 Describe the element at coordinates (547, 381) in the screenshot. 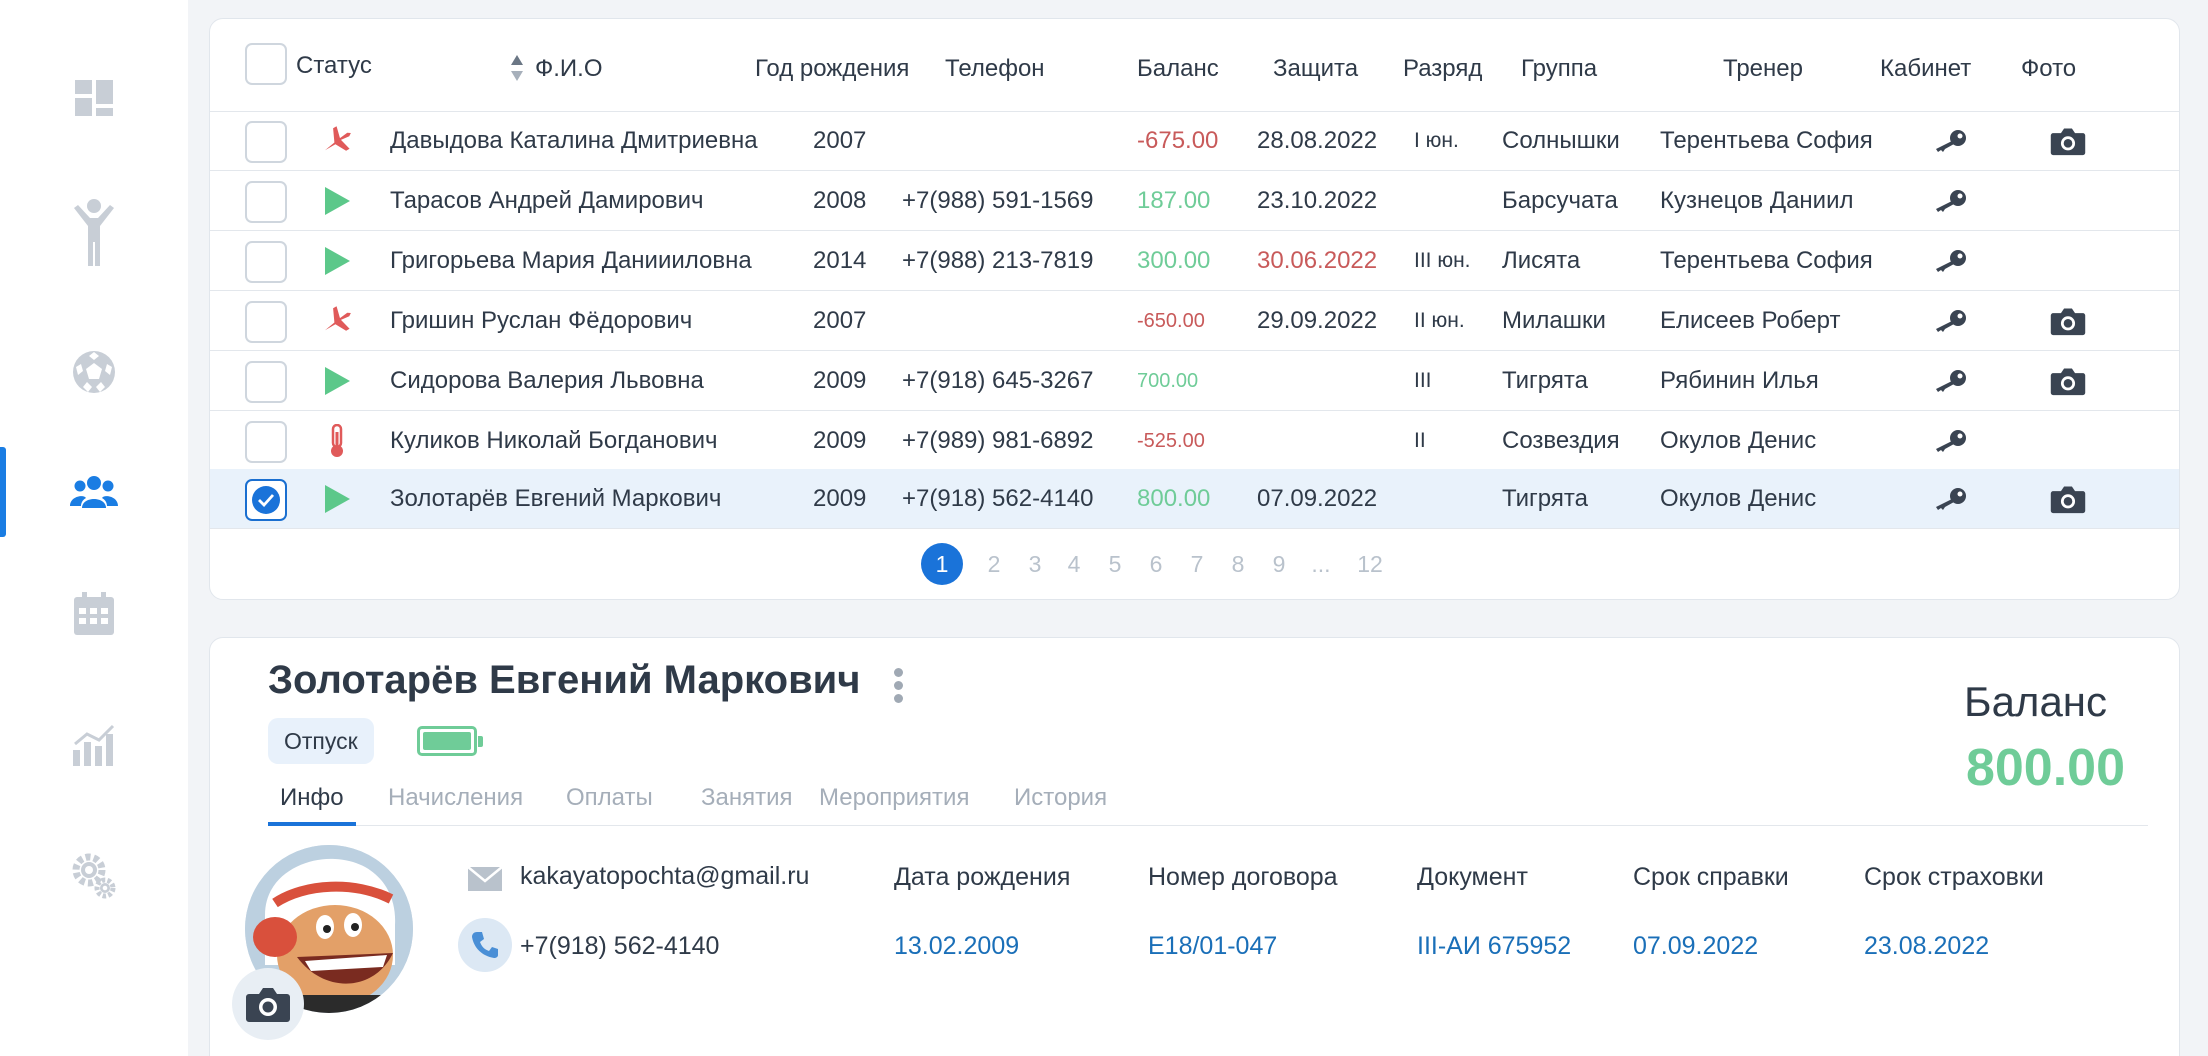

I see `cell-name: Сидорова Валерия Львовна` at that location.